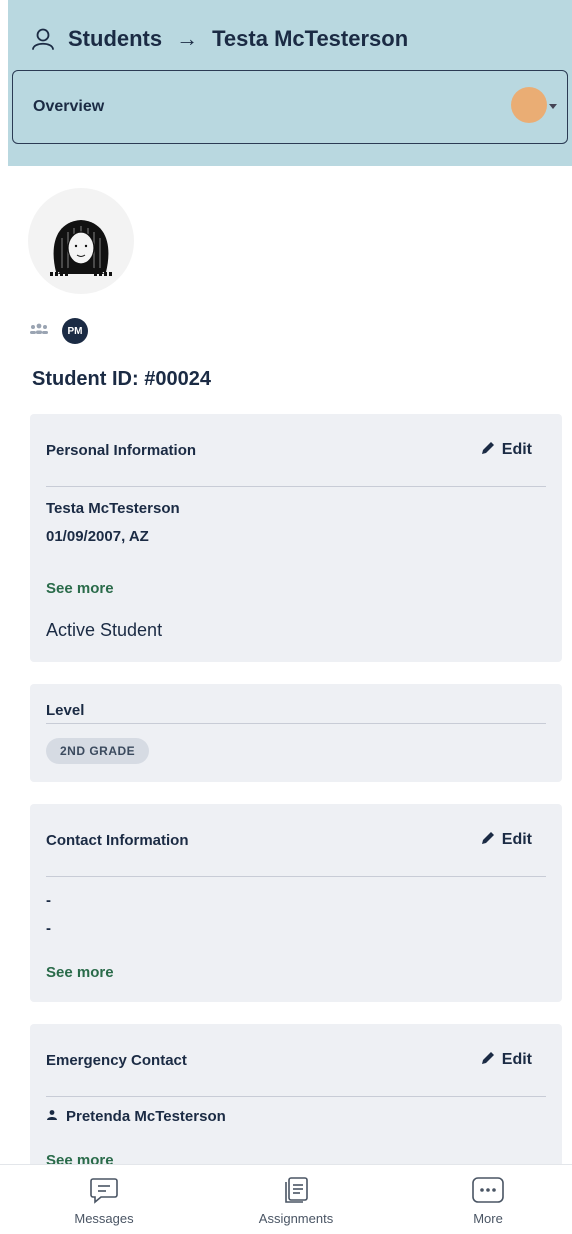 This screenshot has width=572, height=1234. I want to click on breadcrumb: Students → Testa McTesterson, so click(219, 39).